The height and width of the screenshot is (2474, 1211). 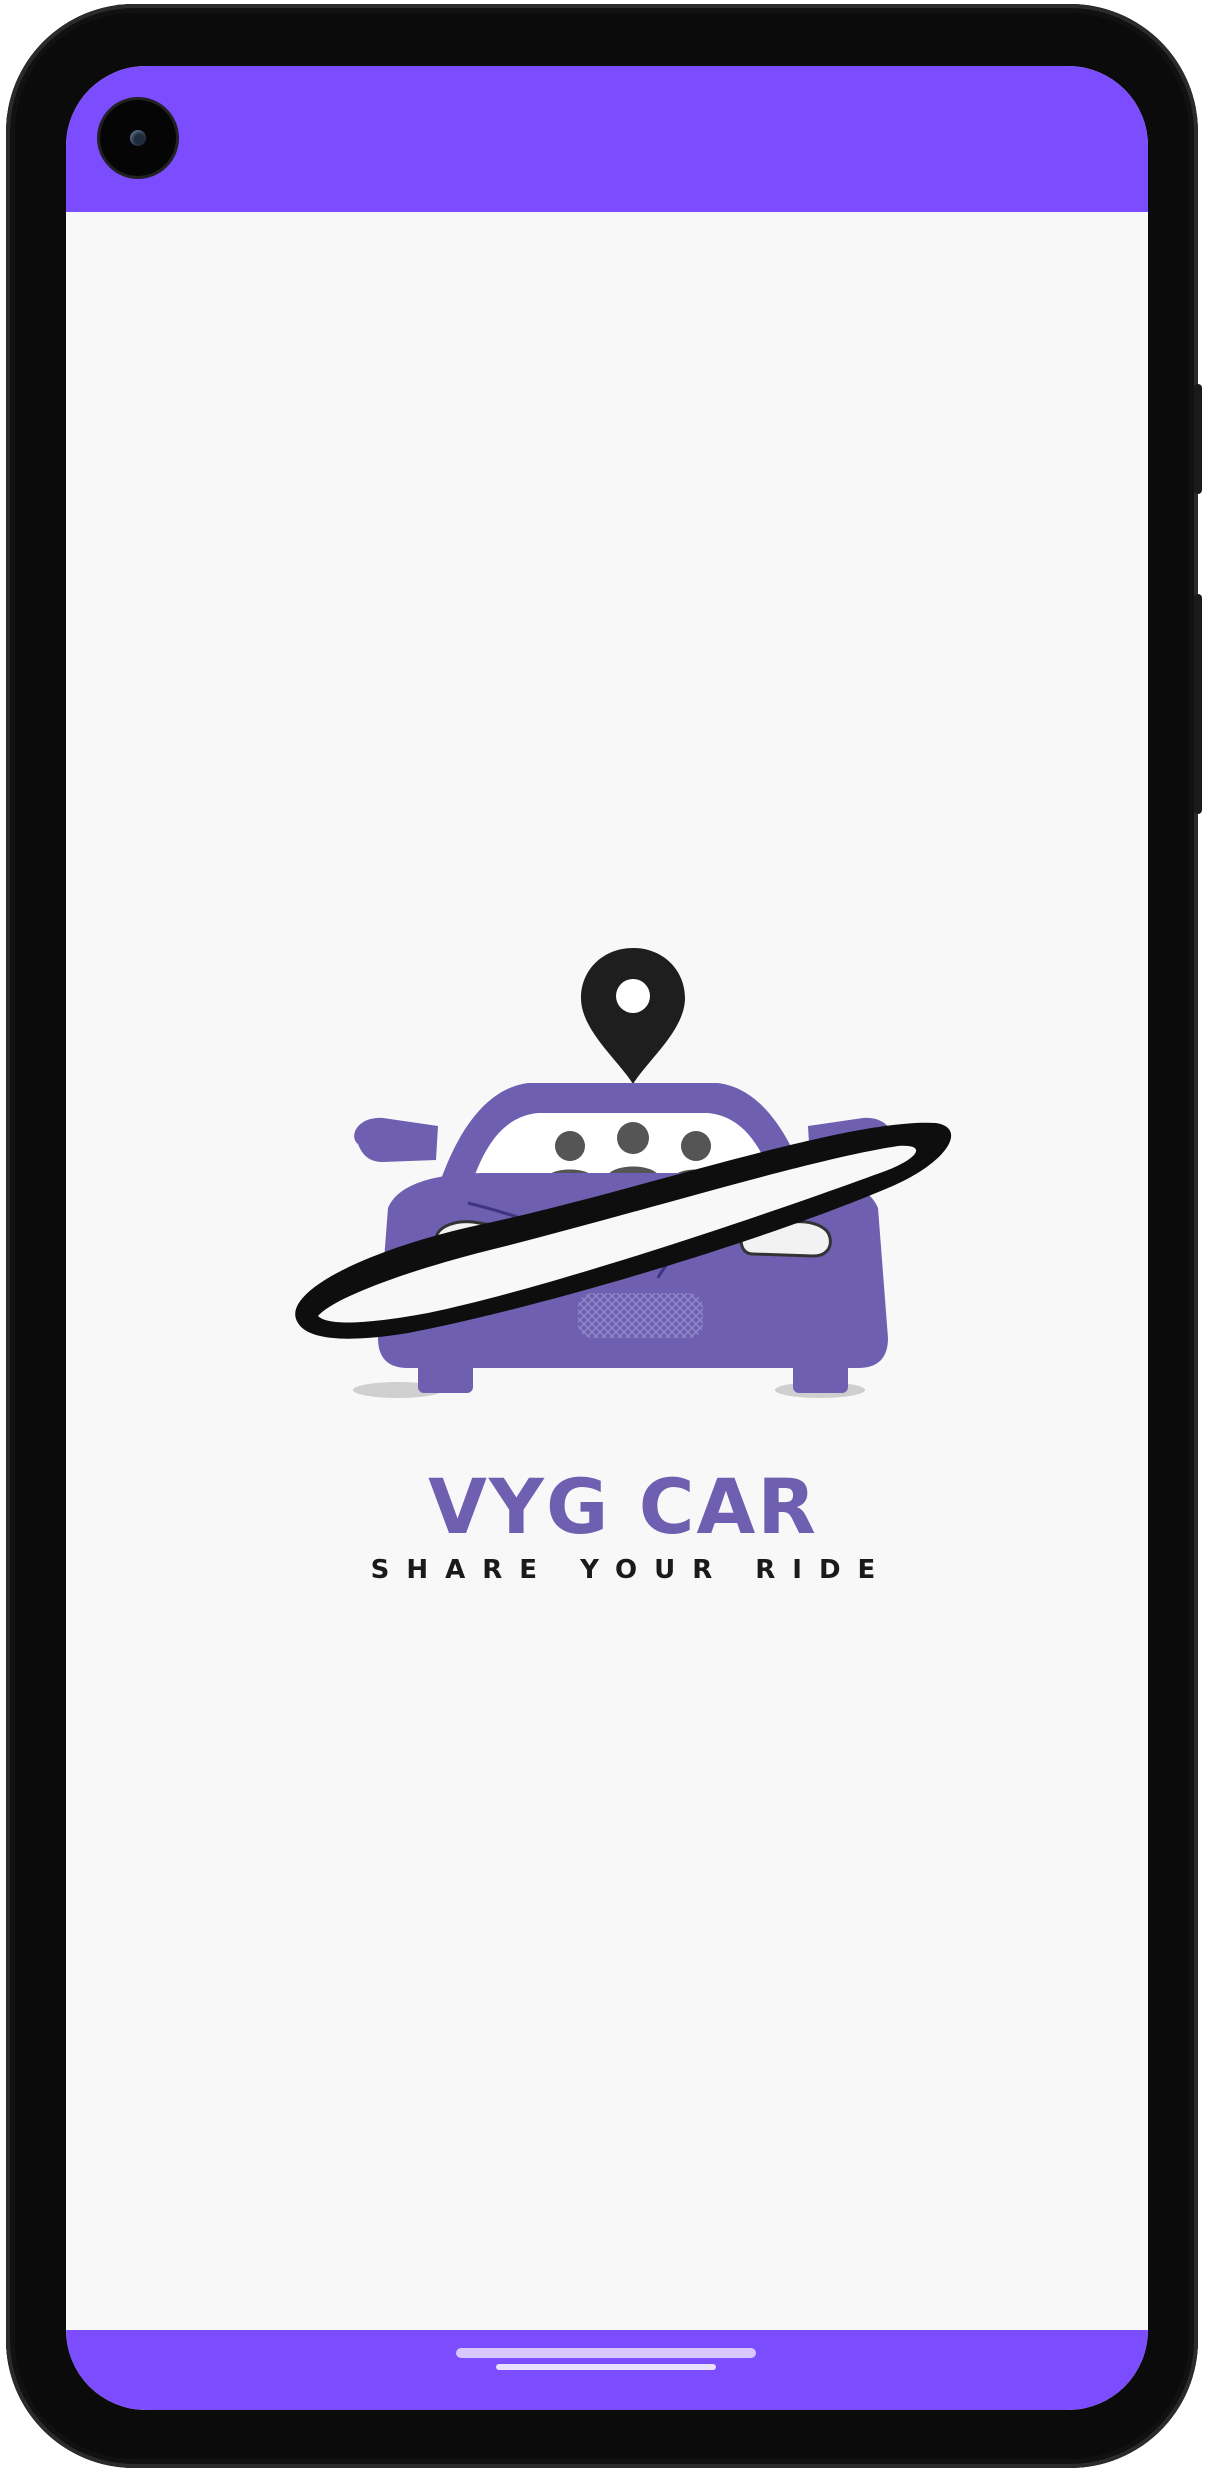 What do you see at coordinates (606, 2367) in the screenshot?
I see `gesture-handle-underline` at bounding box center [606, 2367].